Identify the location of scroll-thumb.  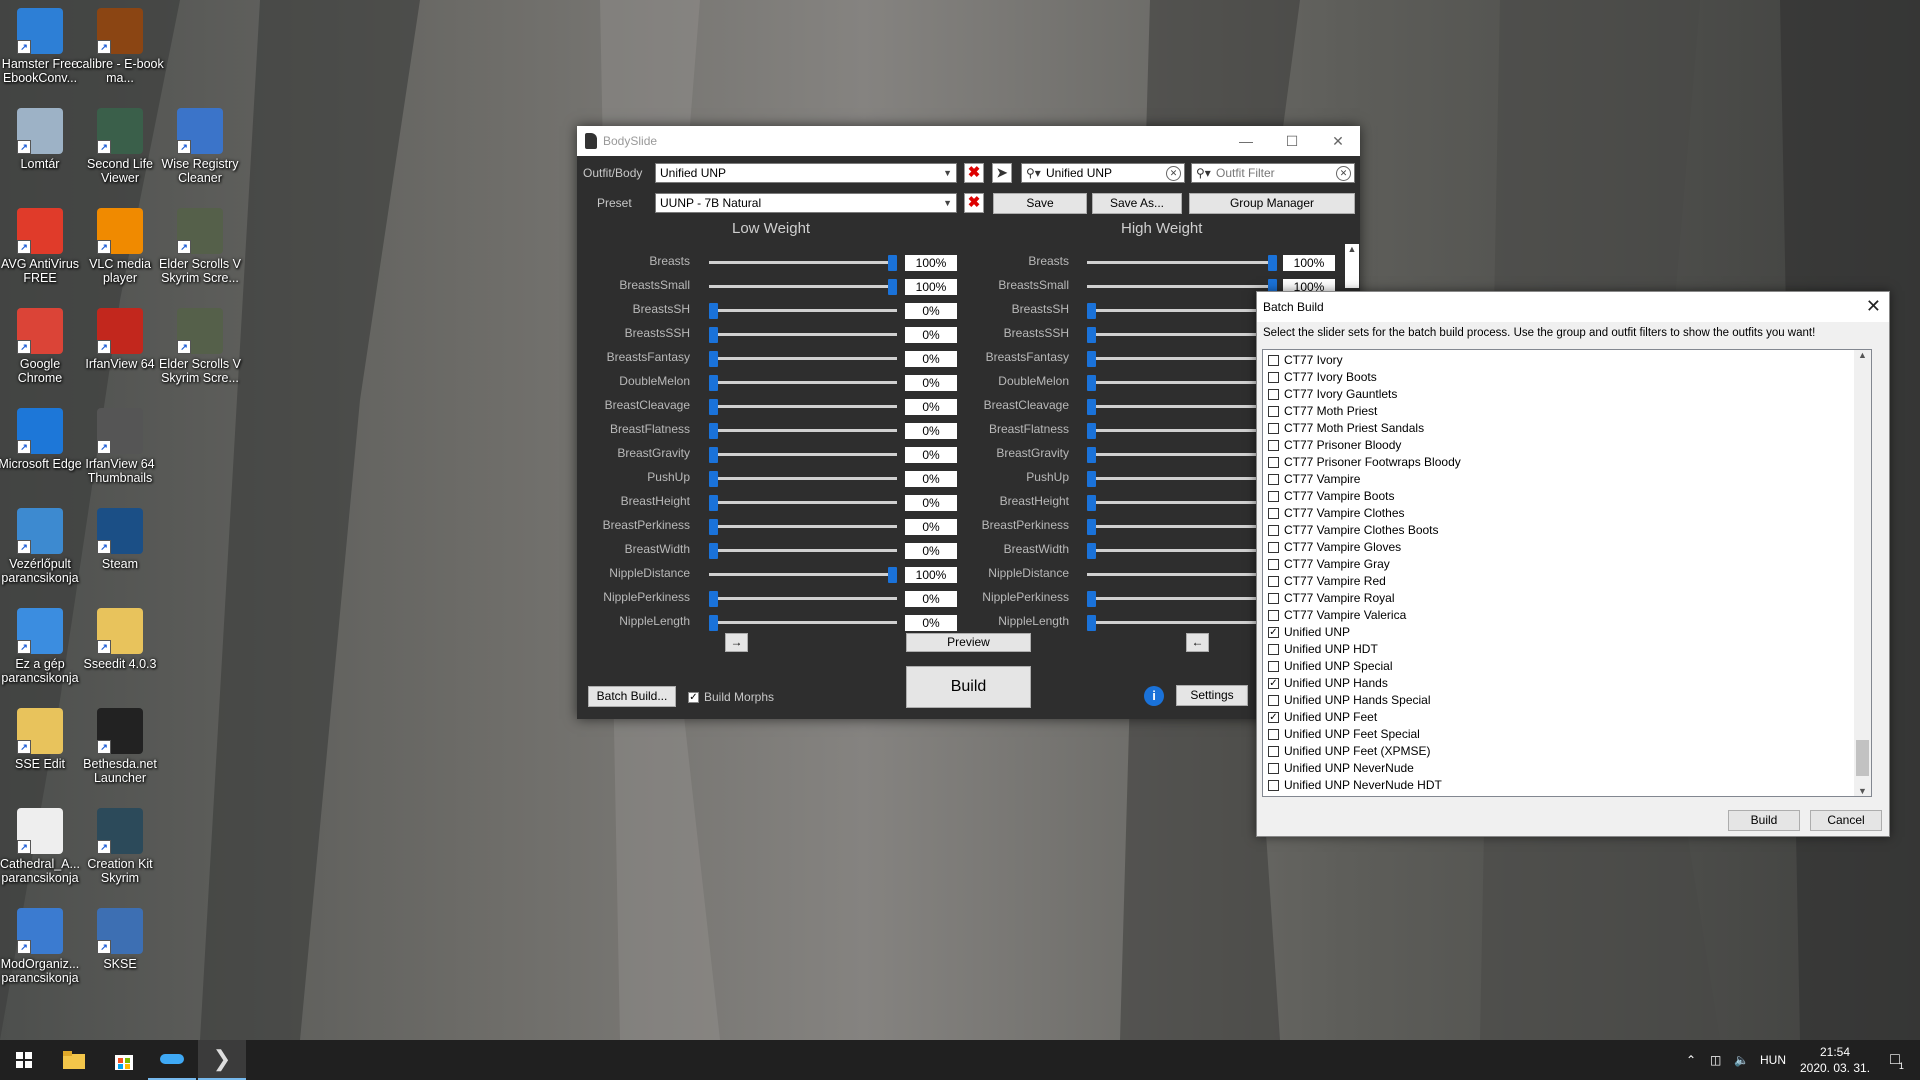
(1862, 758).